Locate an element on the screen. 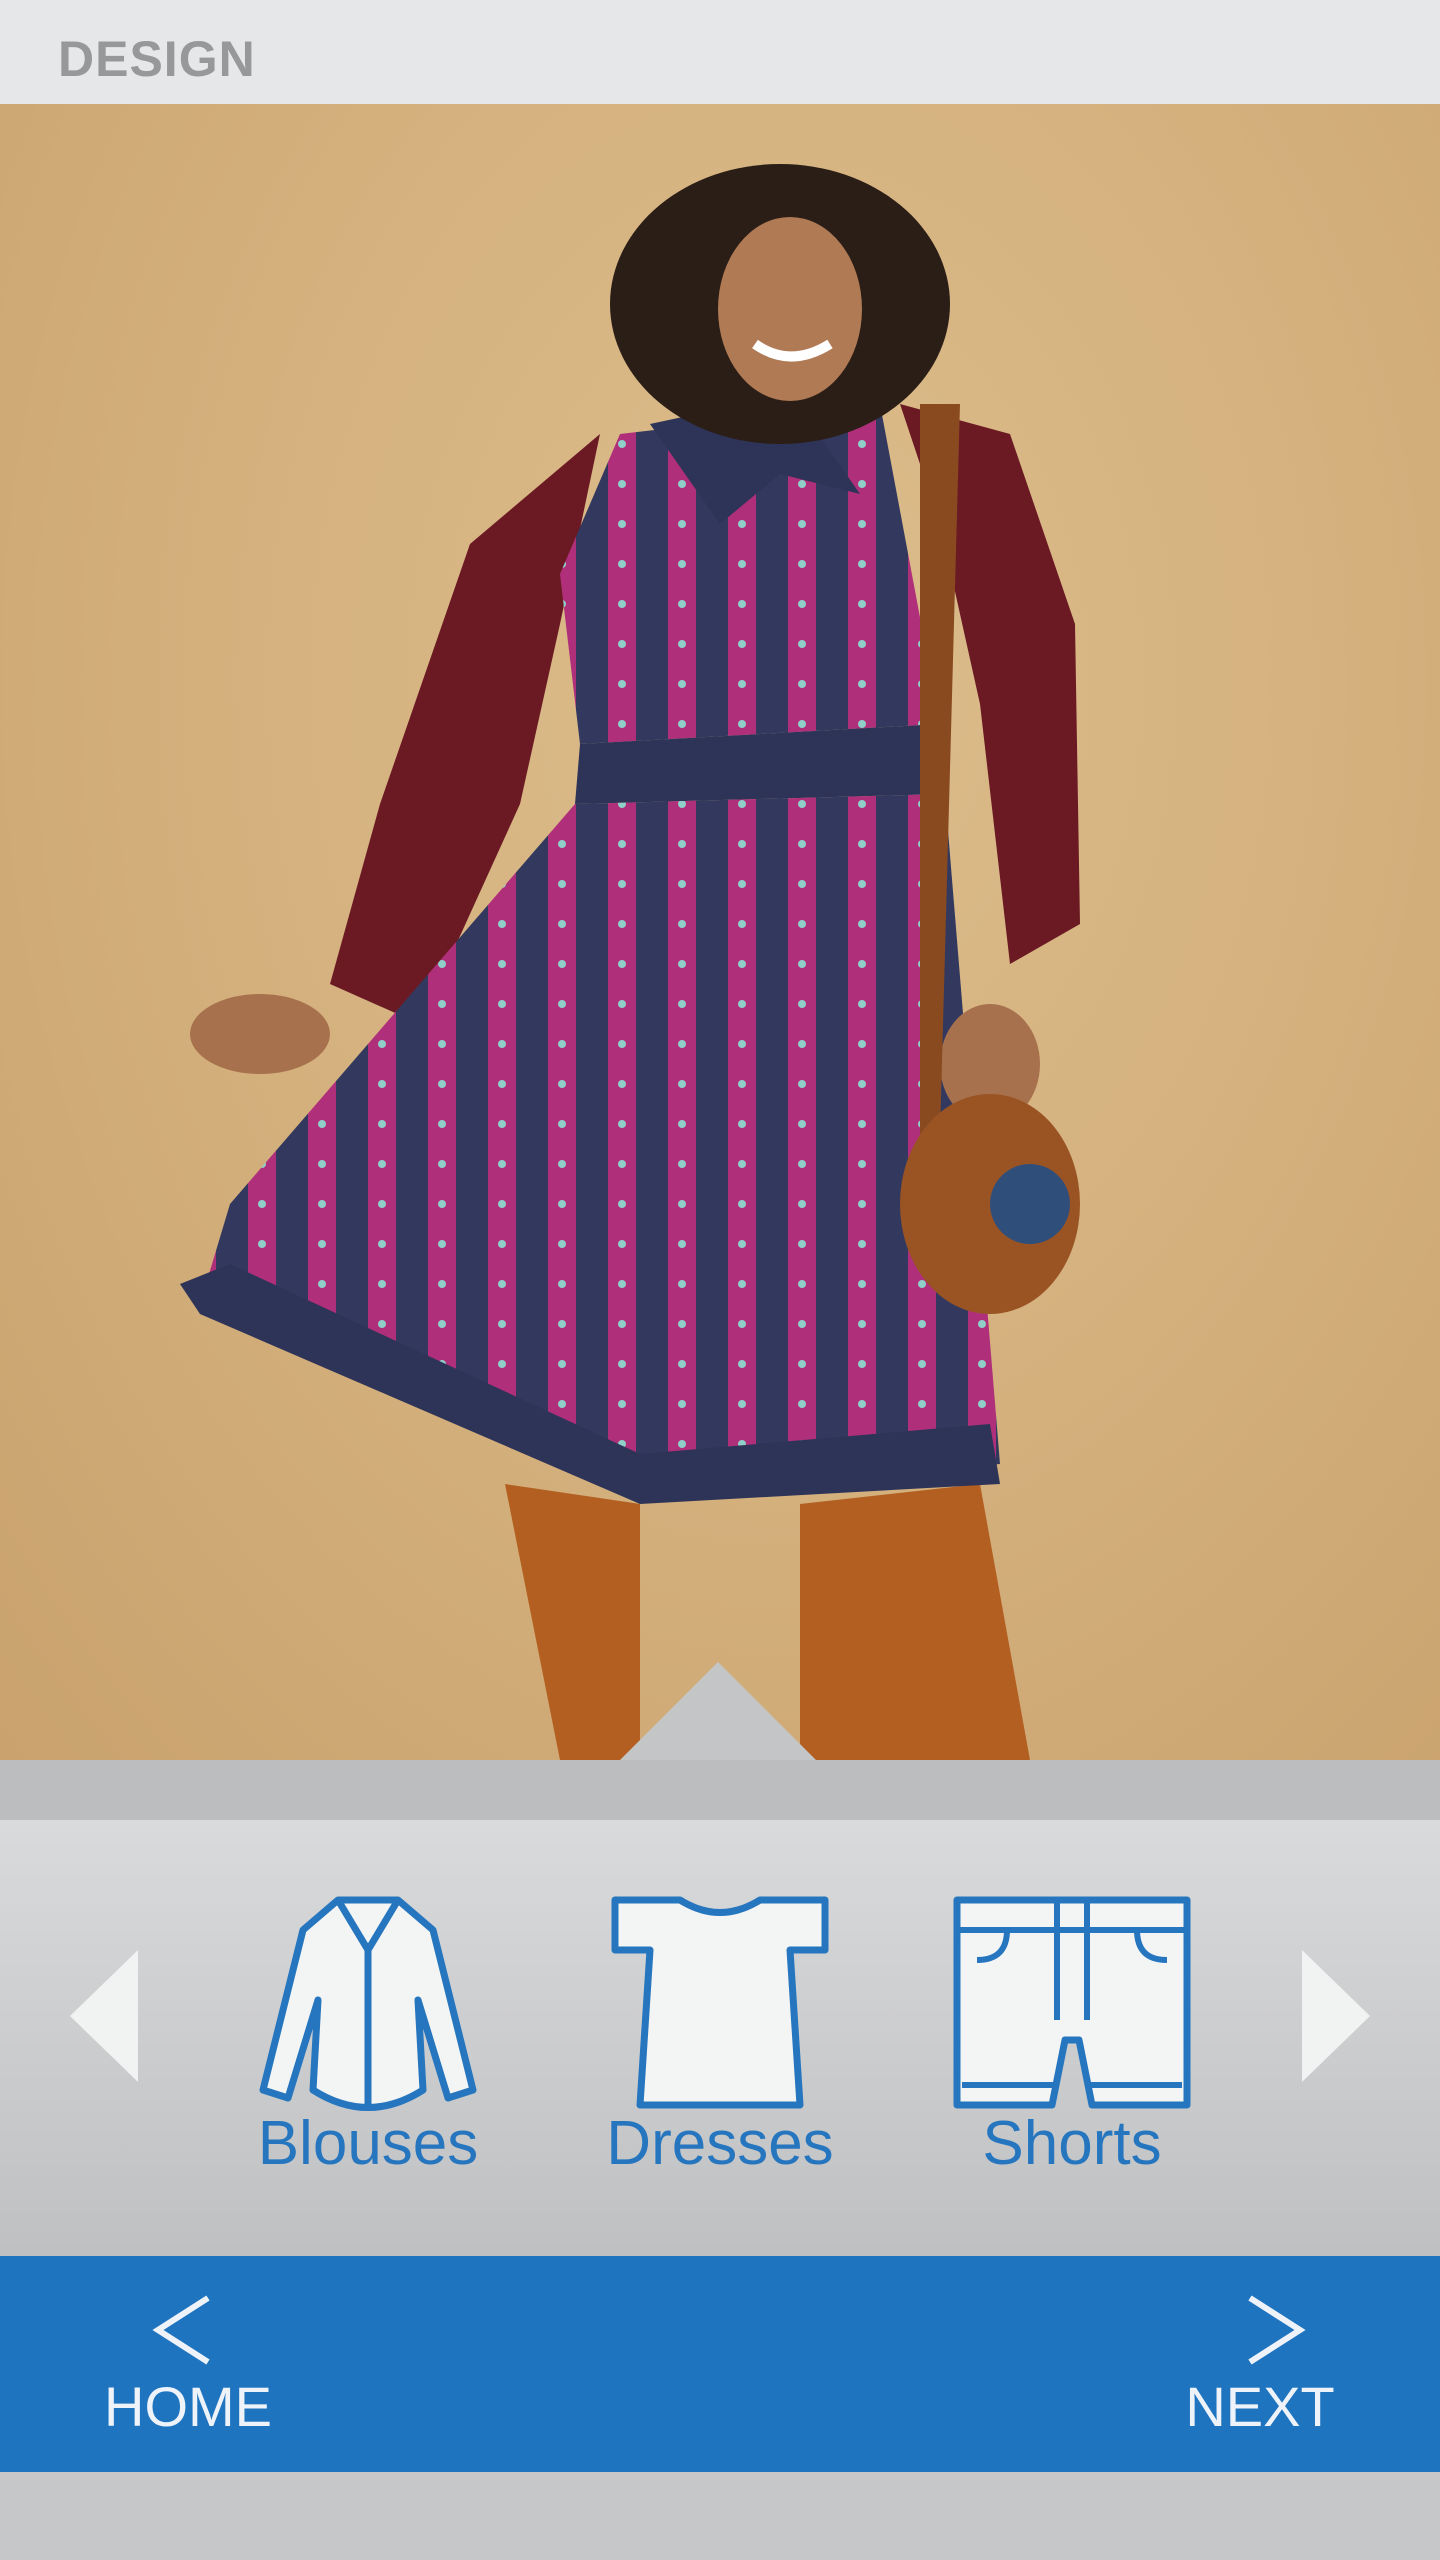  carousel-prev-arrow-icon is located at coordinates (104, 2016).